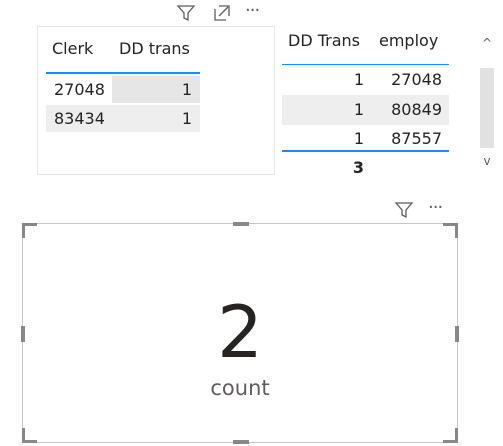 Image resolution: width=503 pixels, height=446 pixels. Describe the element at coordinates (487, 161) in the screenshot. I see `scroll-down-icon: v` at that location.